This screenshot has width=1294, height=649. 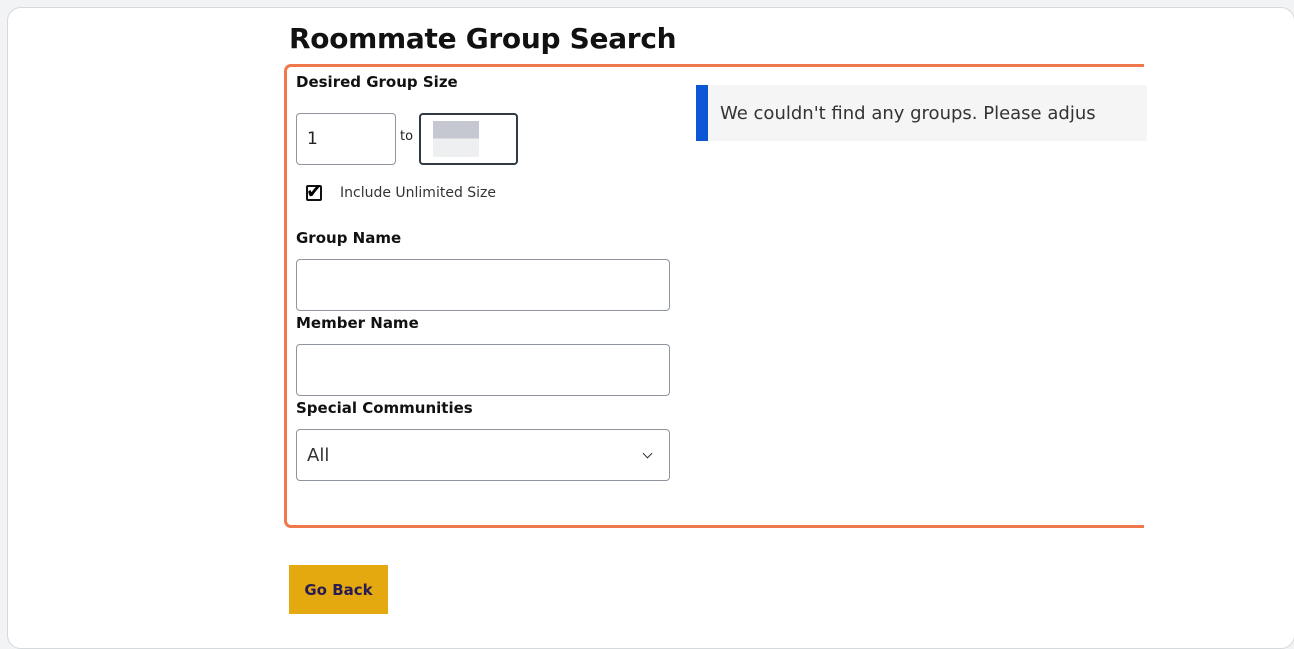 I want to click on group-name-label: Group Name, so click(x=349, y=238).